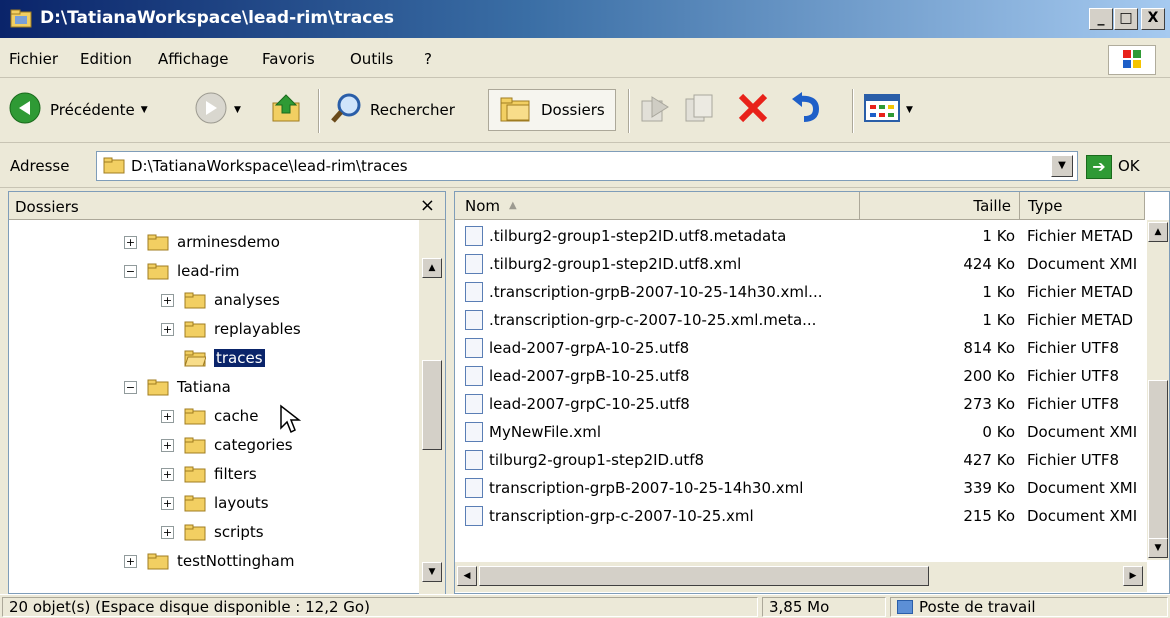  Describe the element at coordinates (655, 110) in the screenshot. I see `move-to-button` at that location.